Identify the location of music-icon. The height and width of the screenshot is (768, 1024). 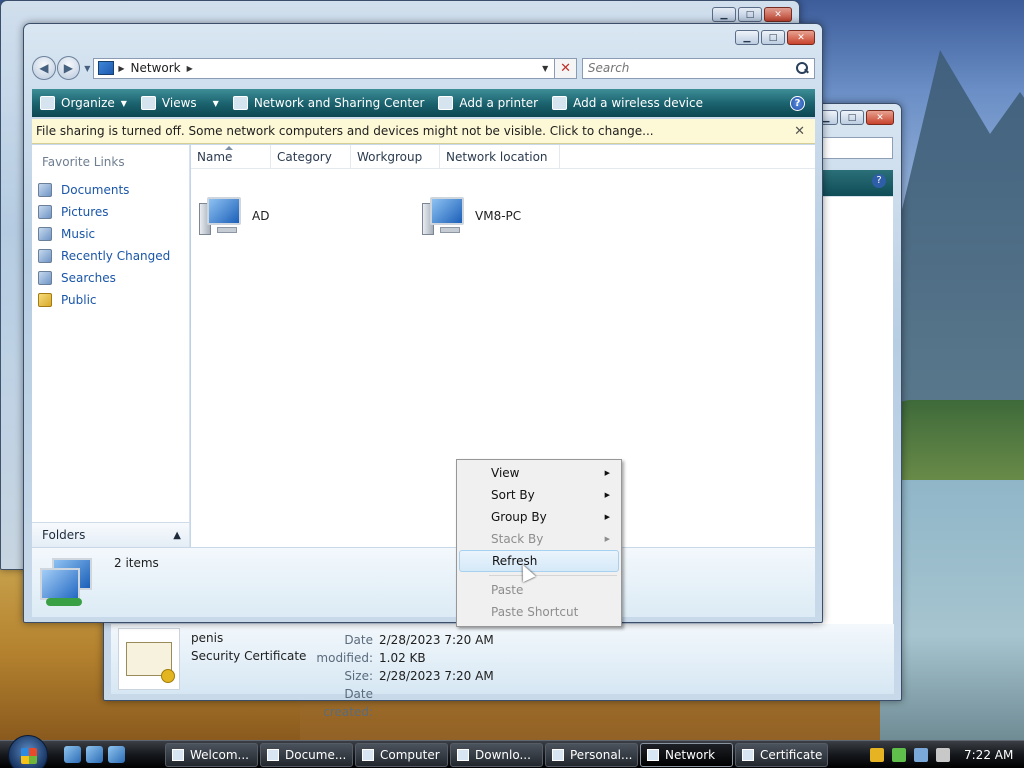
(45, 234).